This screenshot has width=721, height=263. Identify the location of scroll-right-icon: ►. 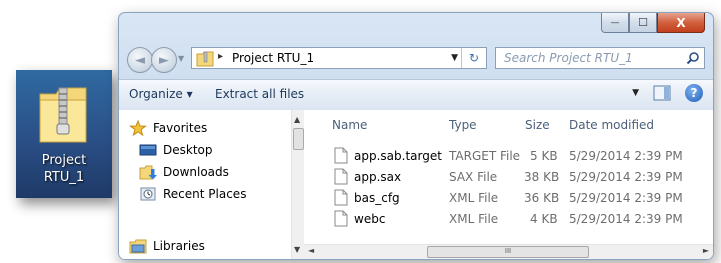
(706, 250).